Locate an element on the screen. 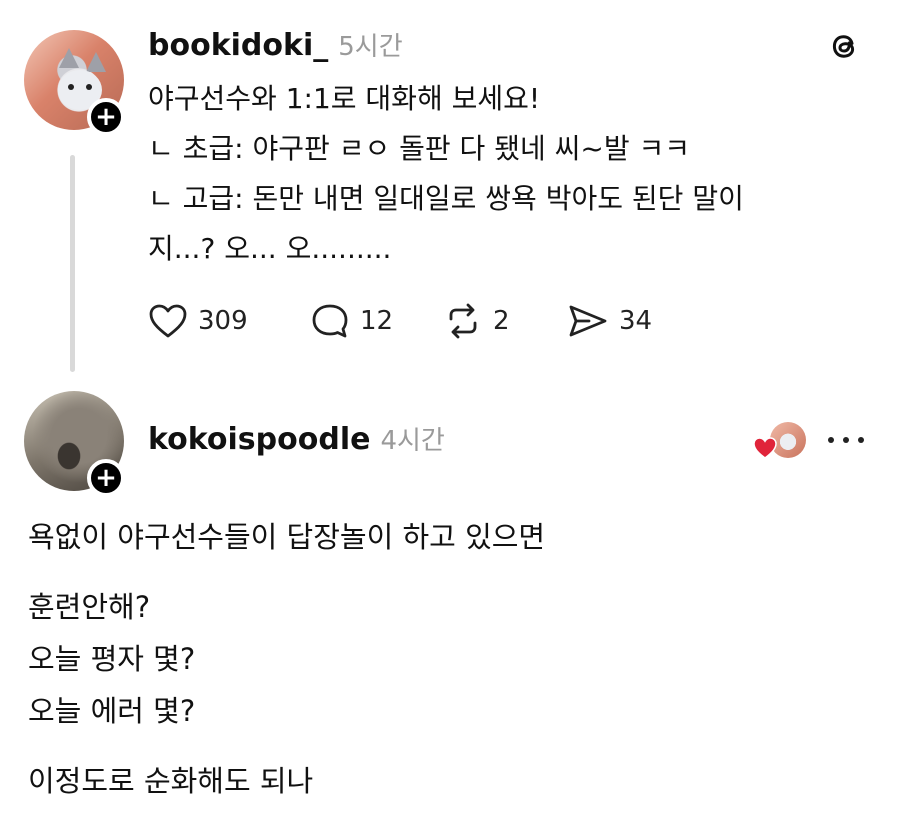  reply-timestamp: 4시간 is located at coordinates (412, 441).